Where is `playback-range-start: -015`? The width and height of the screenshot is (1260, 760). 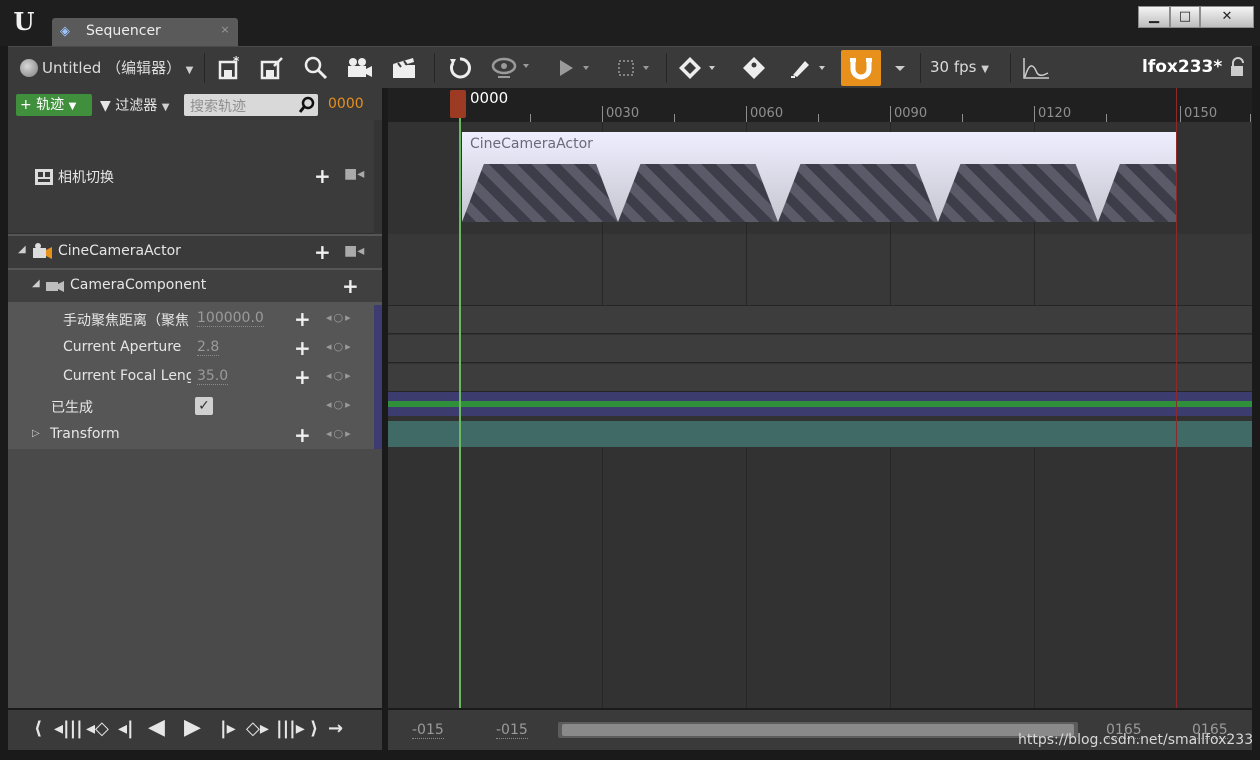 playback-range-start: -015 is located at coordinates (512, 730).